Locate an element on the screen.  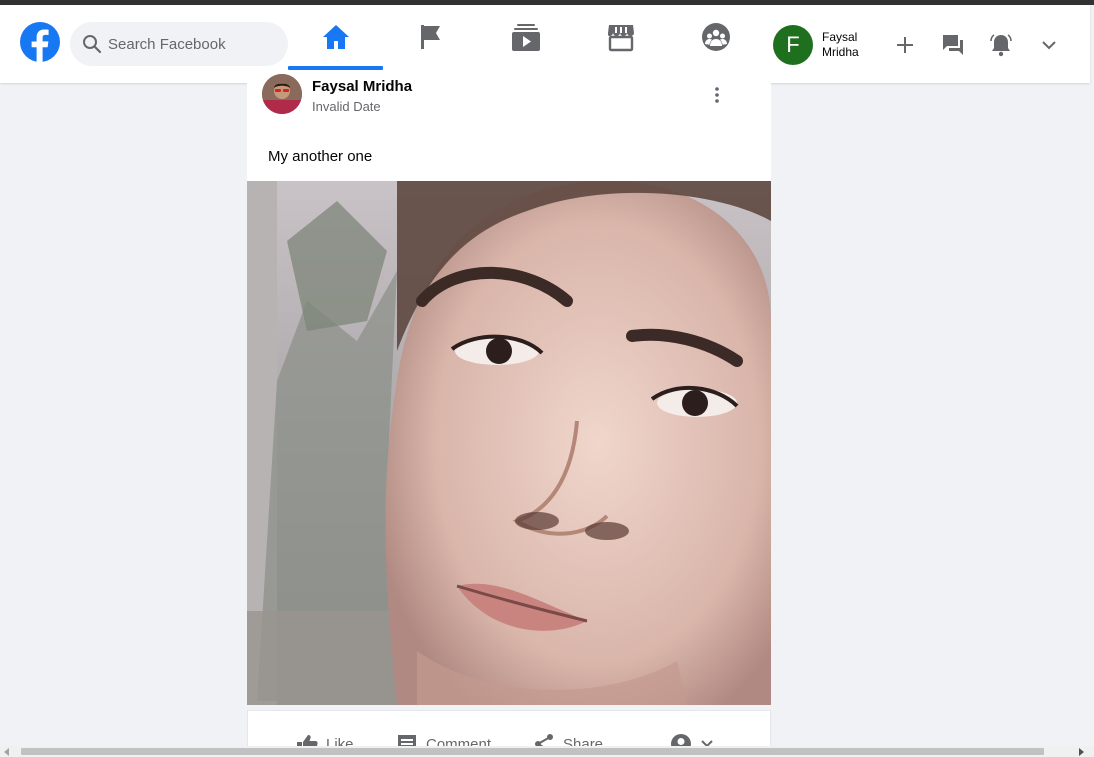
post-author-name: Faysal Mridha is located at coordinates (362, 86).